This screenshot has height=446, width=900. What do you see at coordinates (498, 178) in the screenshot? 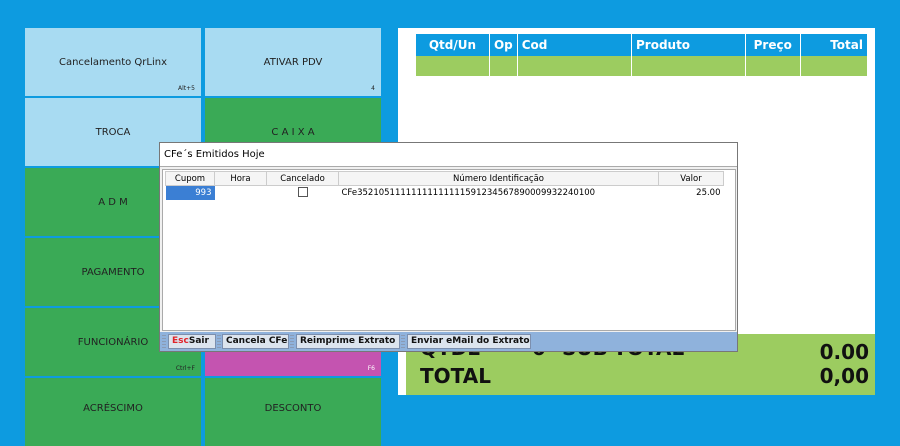
I see `col-numero: Número Identificação` at bounding box center [498, 178].